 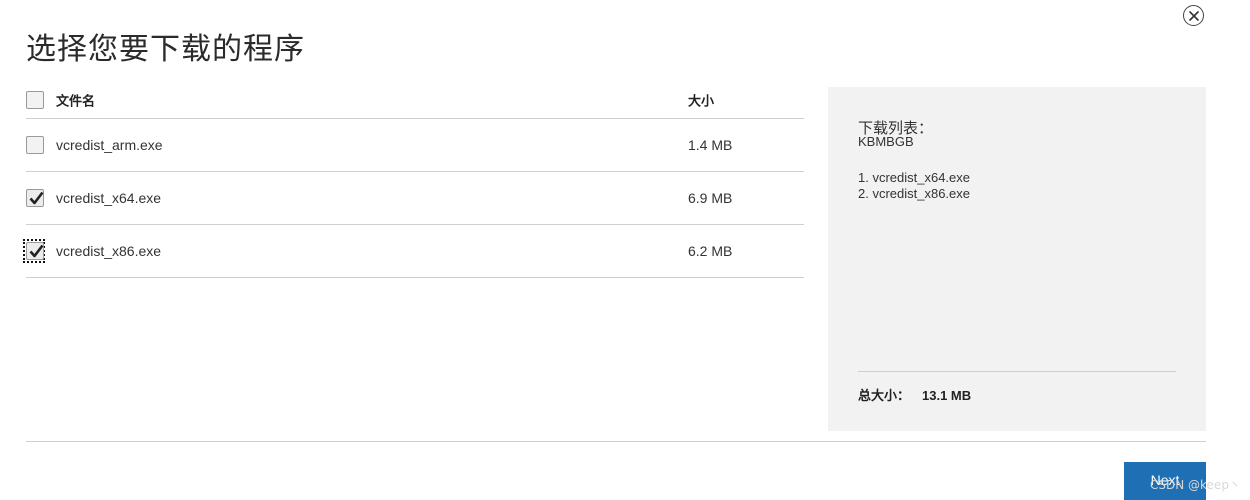 I want to click on close-button, so click(x=1193, y=15).